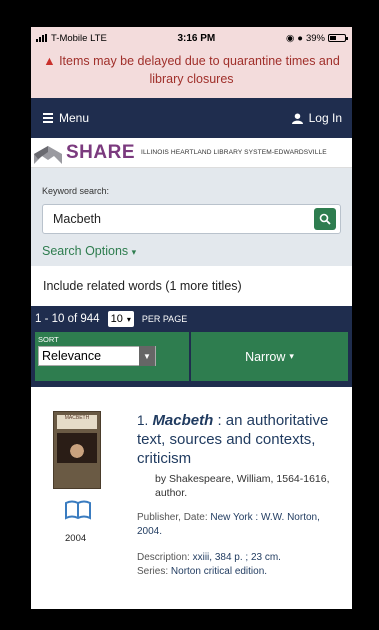  Describe the element at coordinates (196, 38) in the screenshot. I see `status-time: 3:16 PM` at that location.